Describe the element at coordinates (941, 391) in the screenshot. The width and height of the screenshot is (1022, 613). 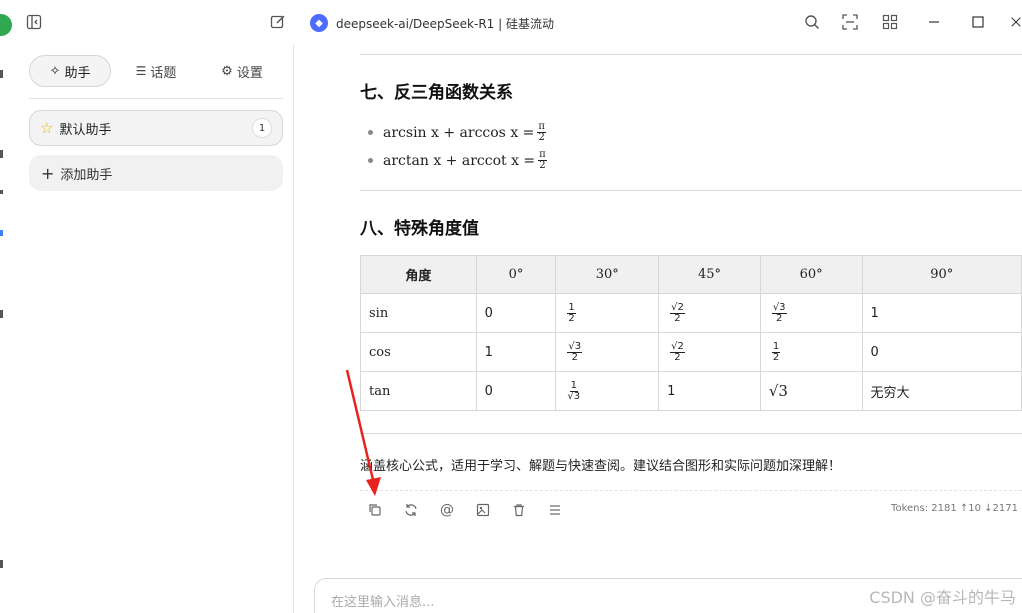
I see `table-cell: 无穷大` at that location.